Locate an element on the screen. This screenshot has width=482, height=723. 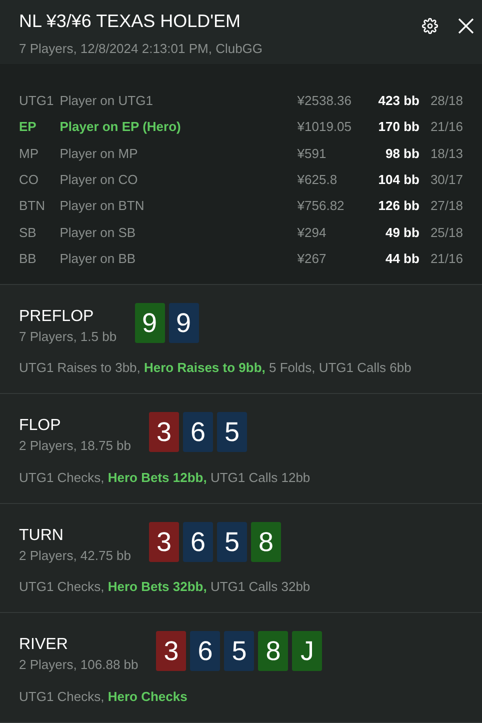
player-stack: ¥591 is located at coordinates (312, 153).